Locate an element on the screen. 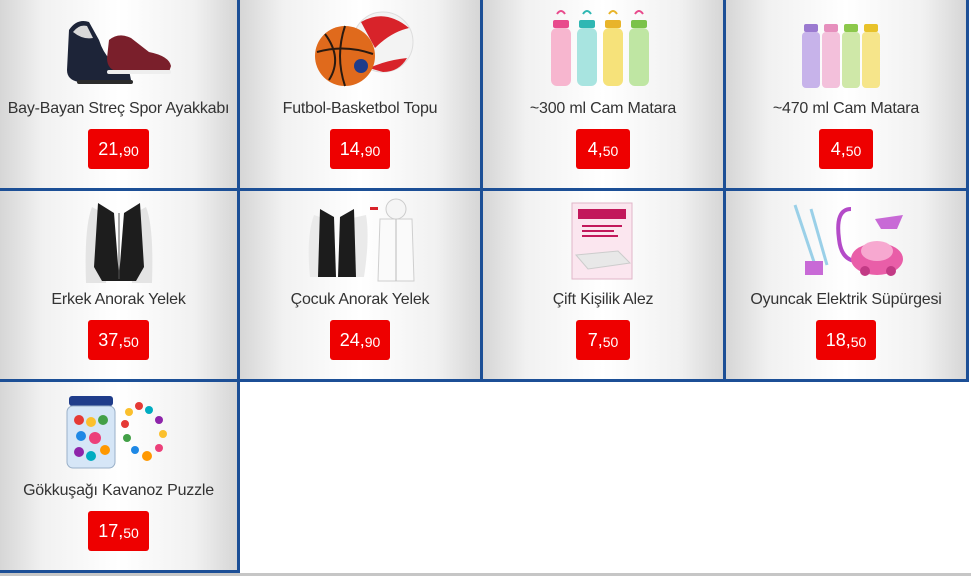  product-card: Erkek Anorak Yelek 37, 50 is located at coordinates (120, 285).